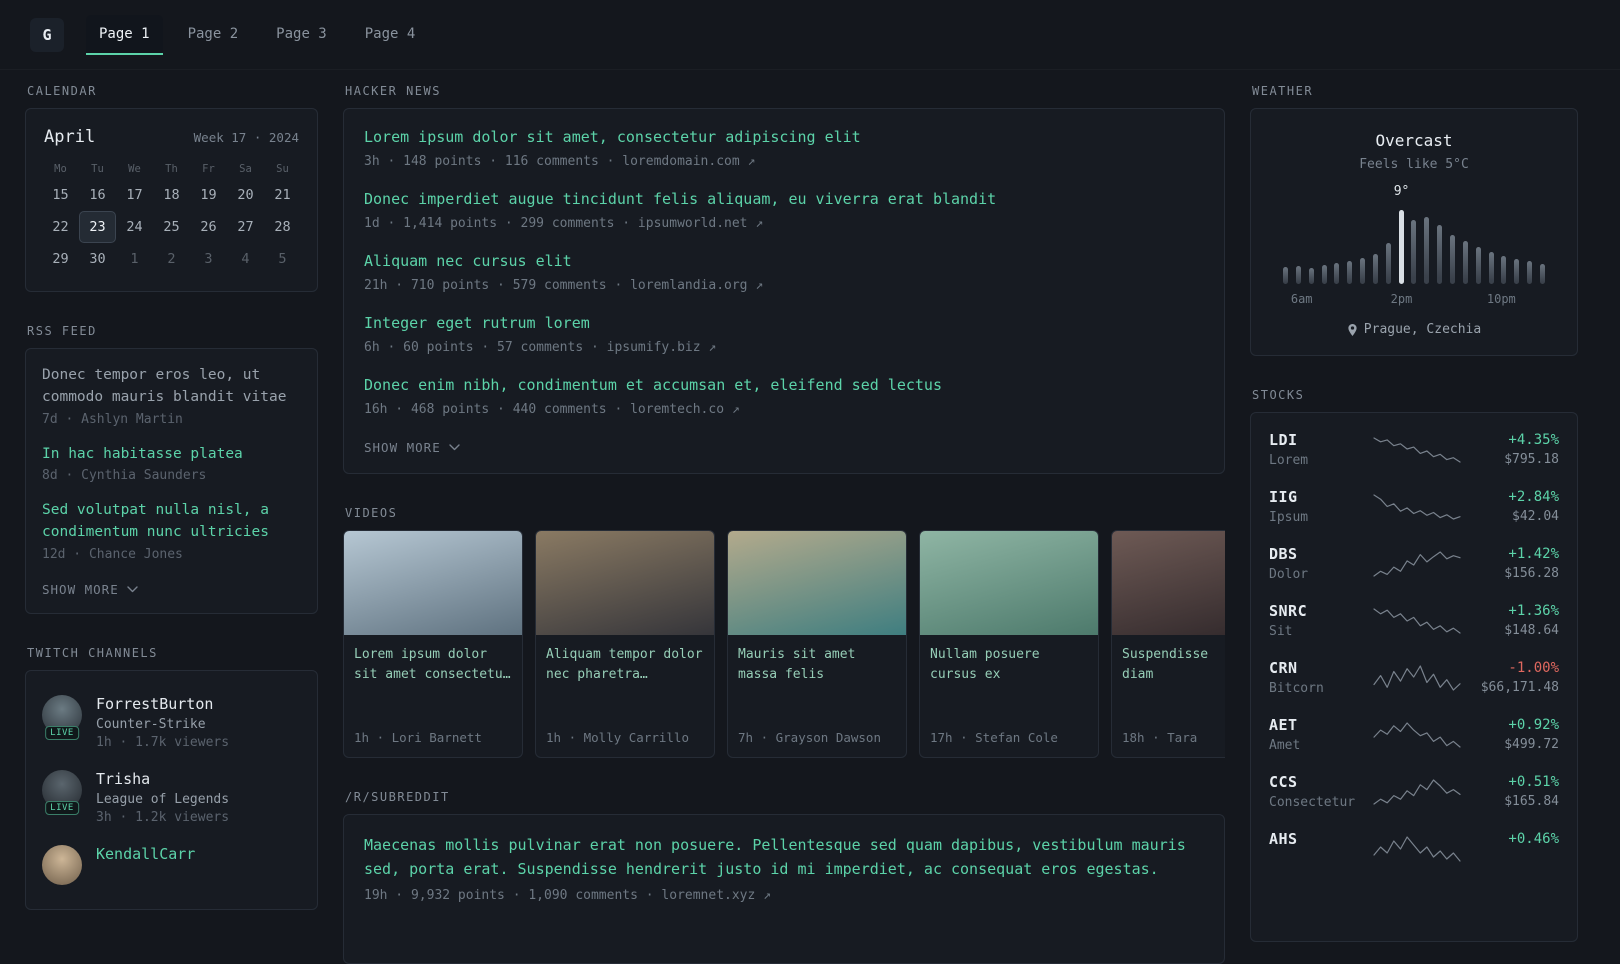  Describe the element at coordinates (1296, 688) in the screenshot. I see `stock-name: Bitcorn` at that location.